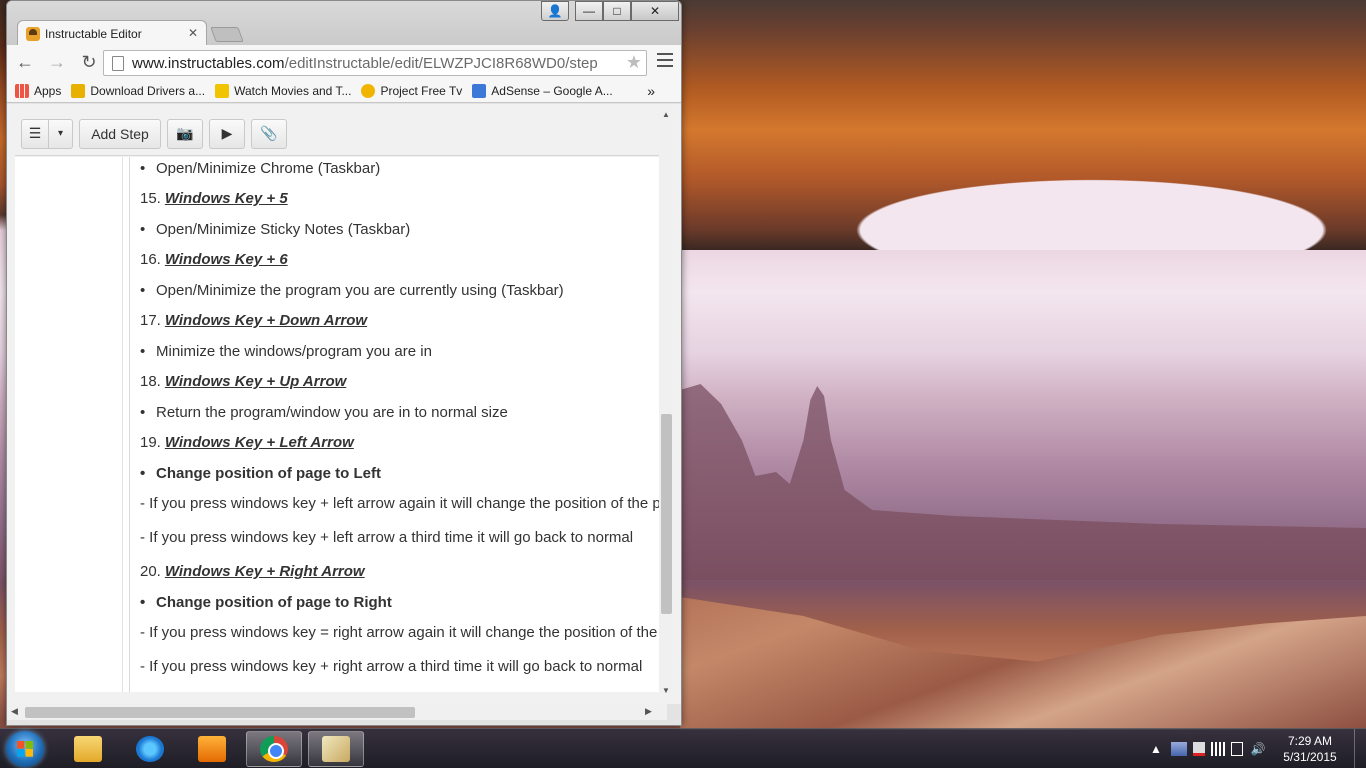 The image size is (1366, 768). I want to click on editor-toolbar: ☰ ▾ Add Step 📷 ▶ 📎, so click(342, 134).